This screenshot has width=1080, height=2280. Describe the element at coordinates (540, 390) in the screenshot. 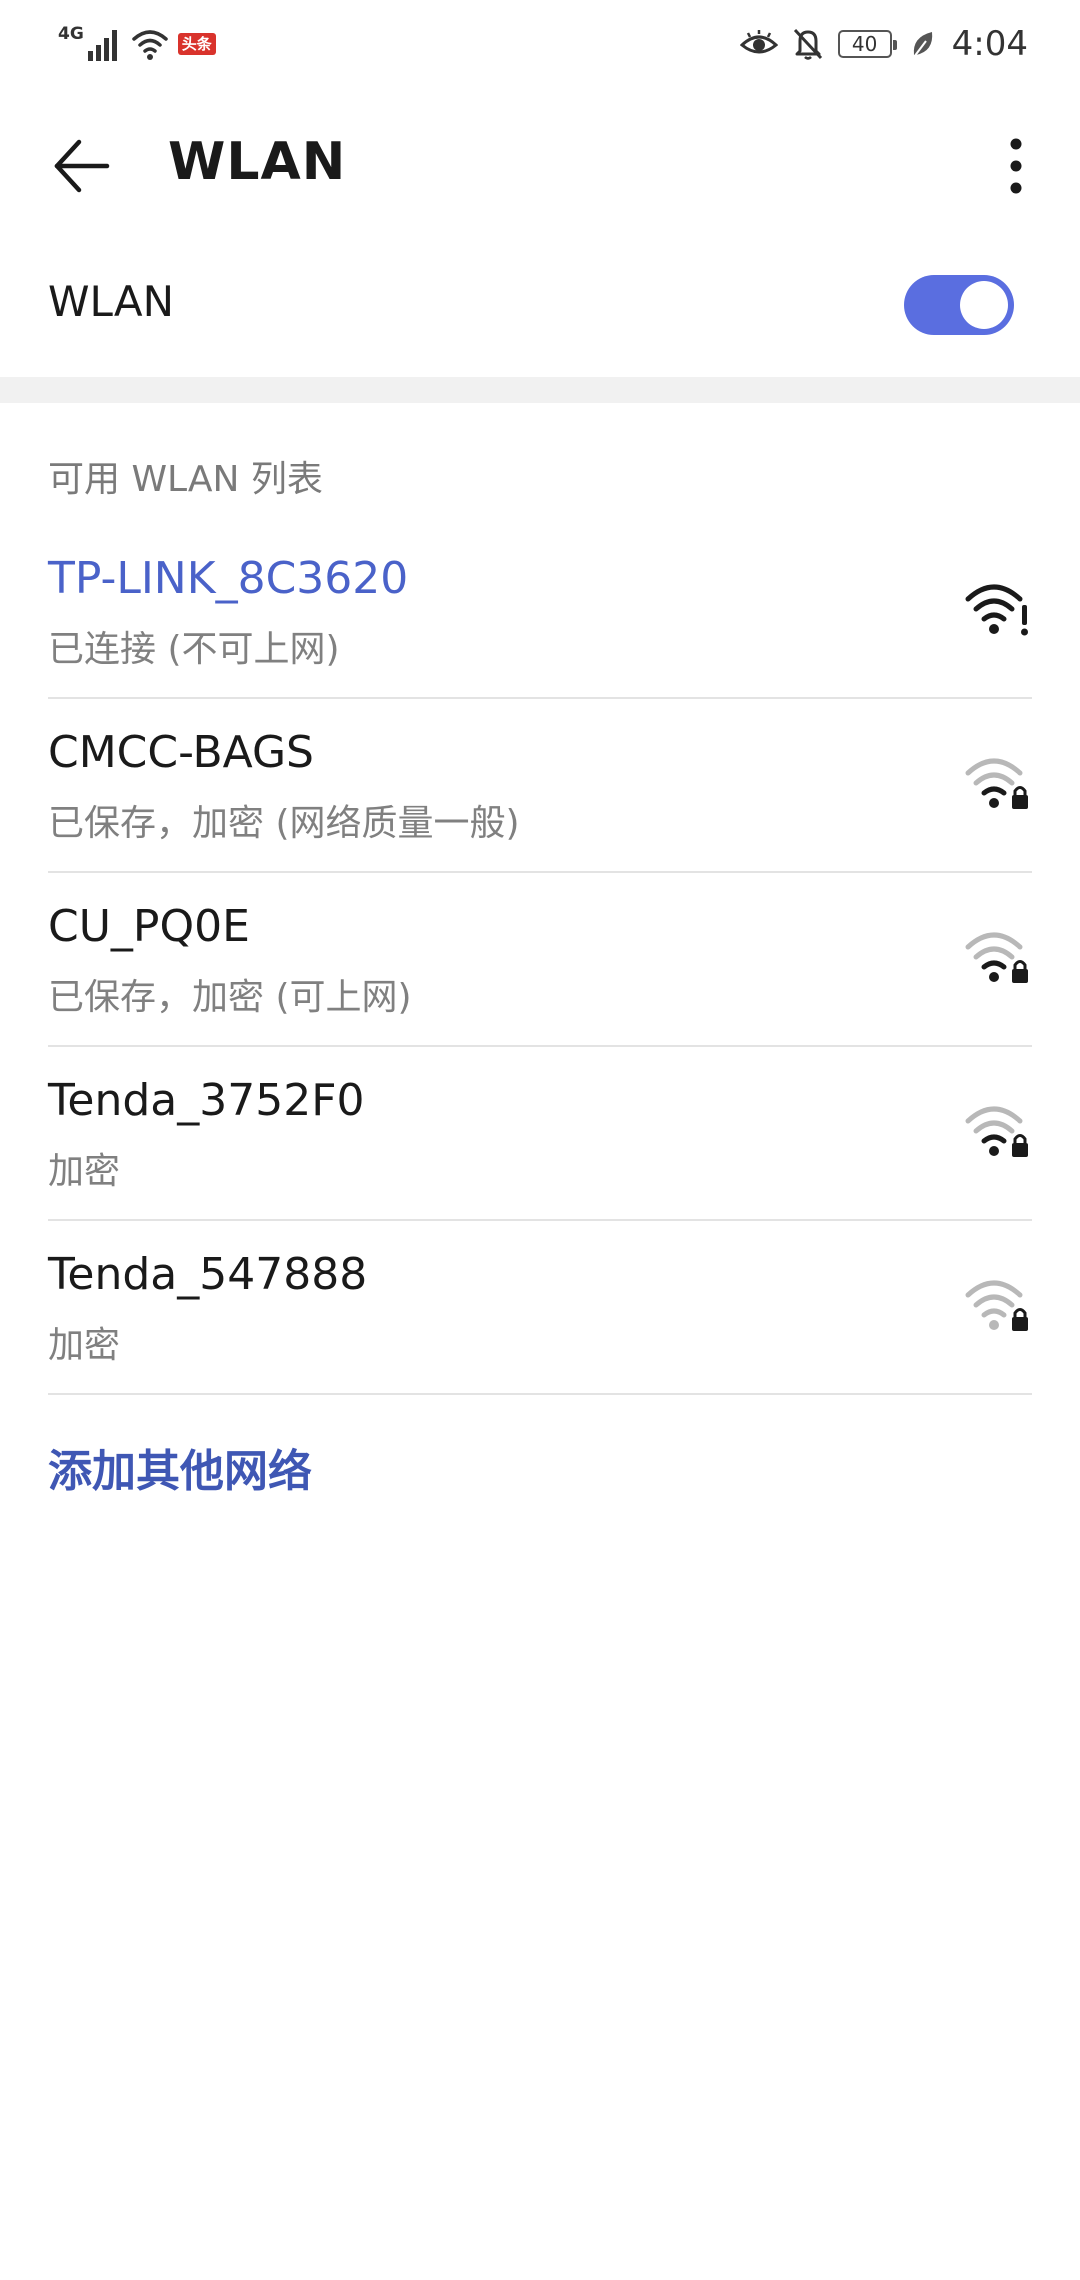

I see `section-divider` at that location.